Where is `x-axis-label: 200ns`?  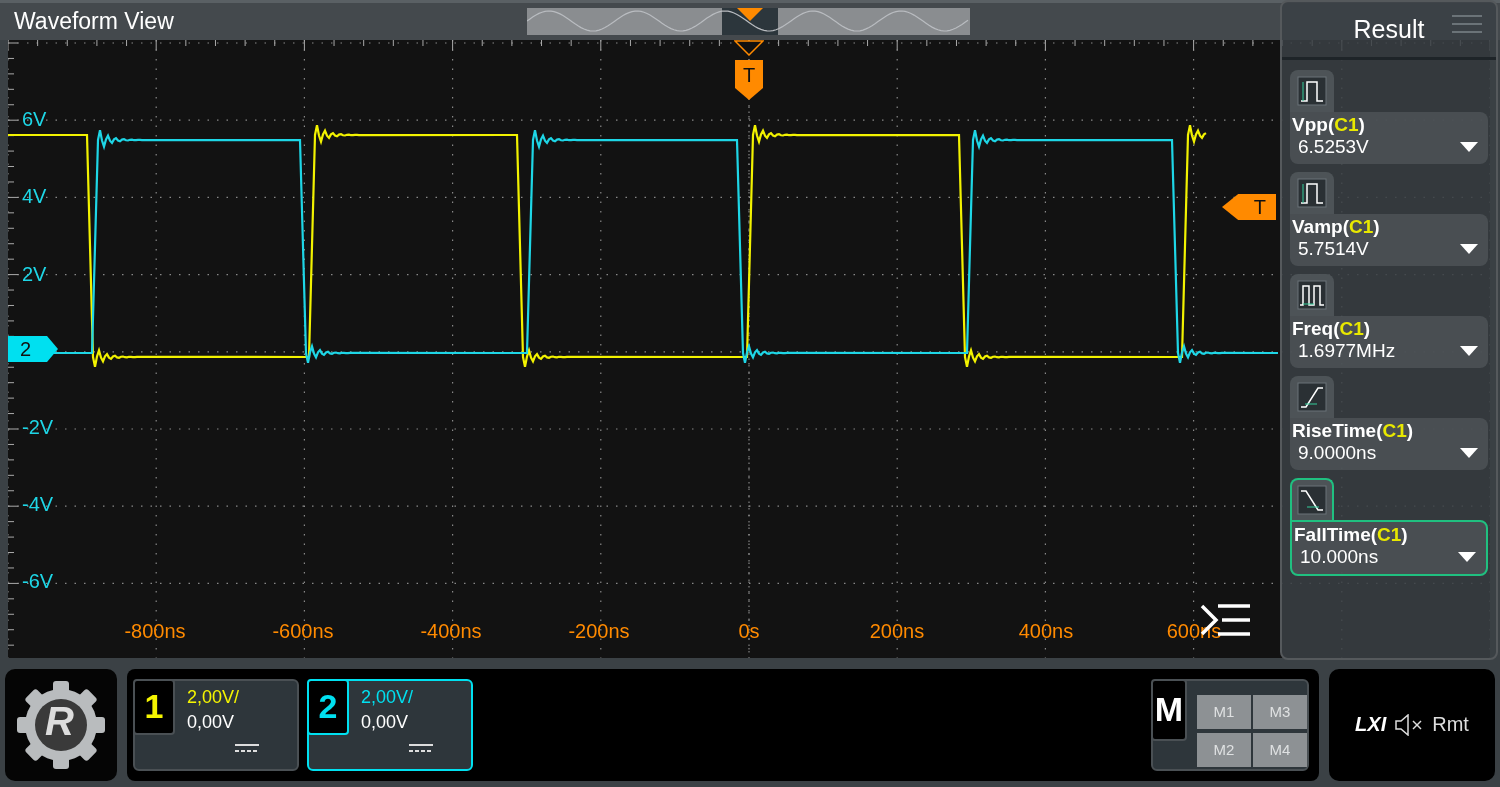 x-axis-label: 200ns is located at coordinates (897, 631).